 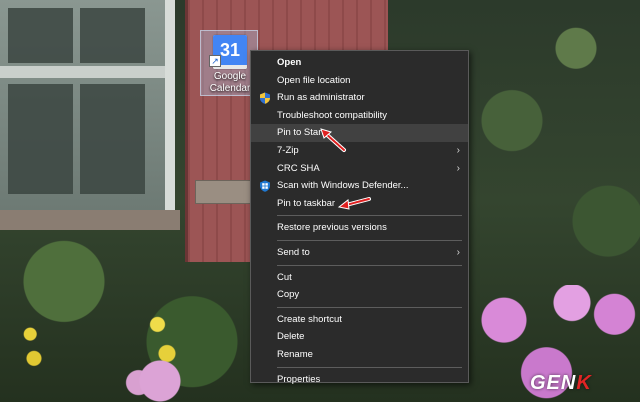 What do you see at coordinates (299, 379) in the screenshot?
I see `menu-item-label: Properties` at bounding box center [299, 379].